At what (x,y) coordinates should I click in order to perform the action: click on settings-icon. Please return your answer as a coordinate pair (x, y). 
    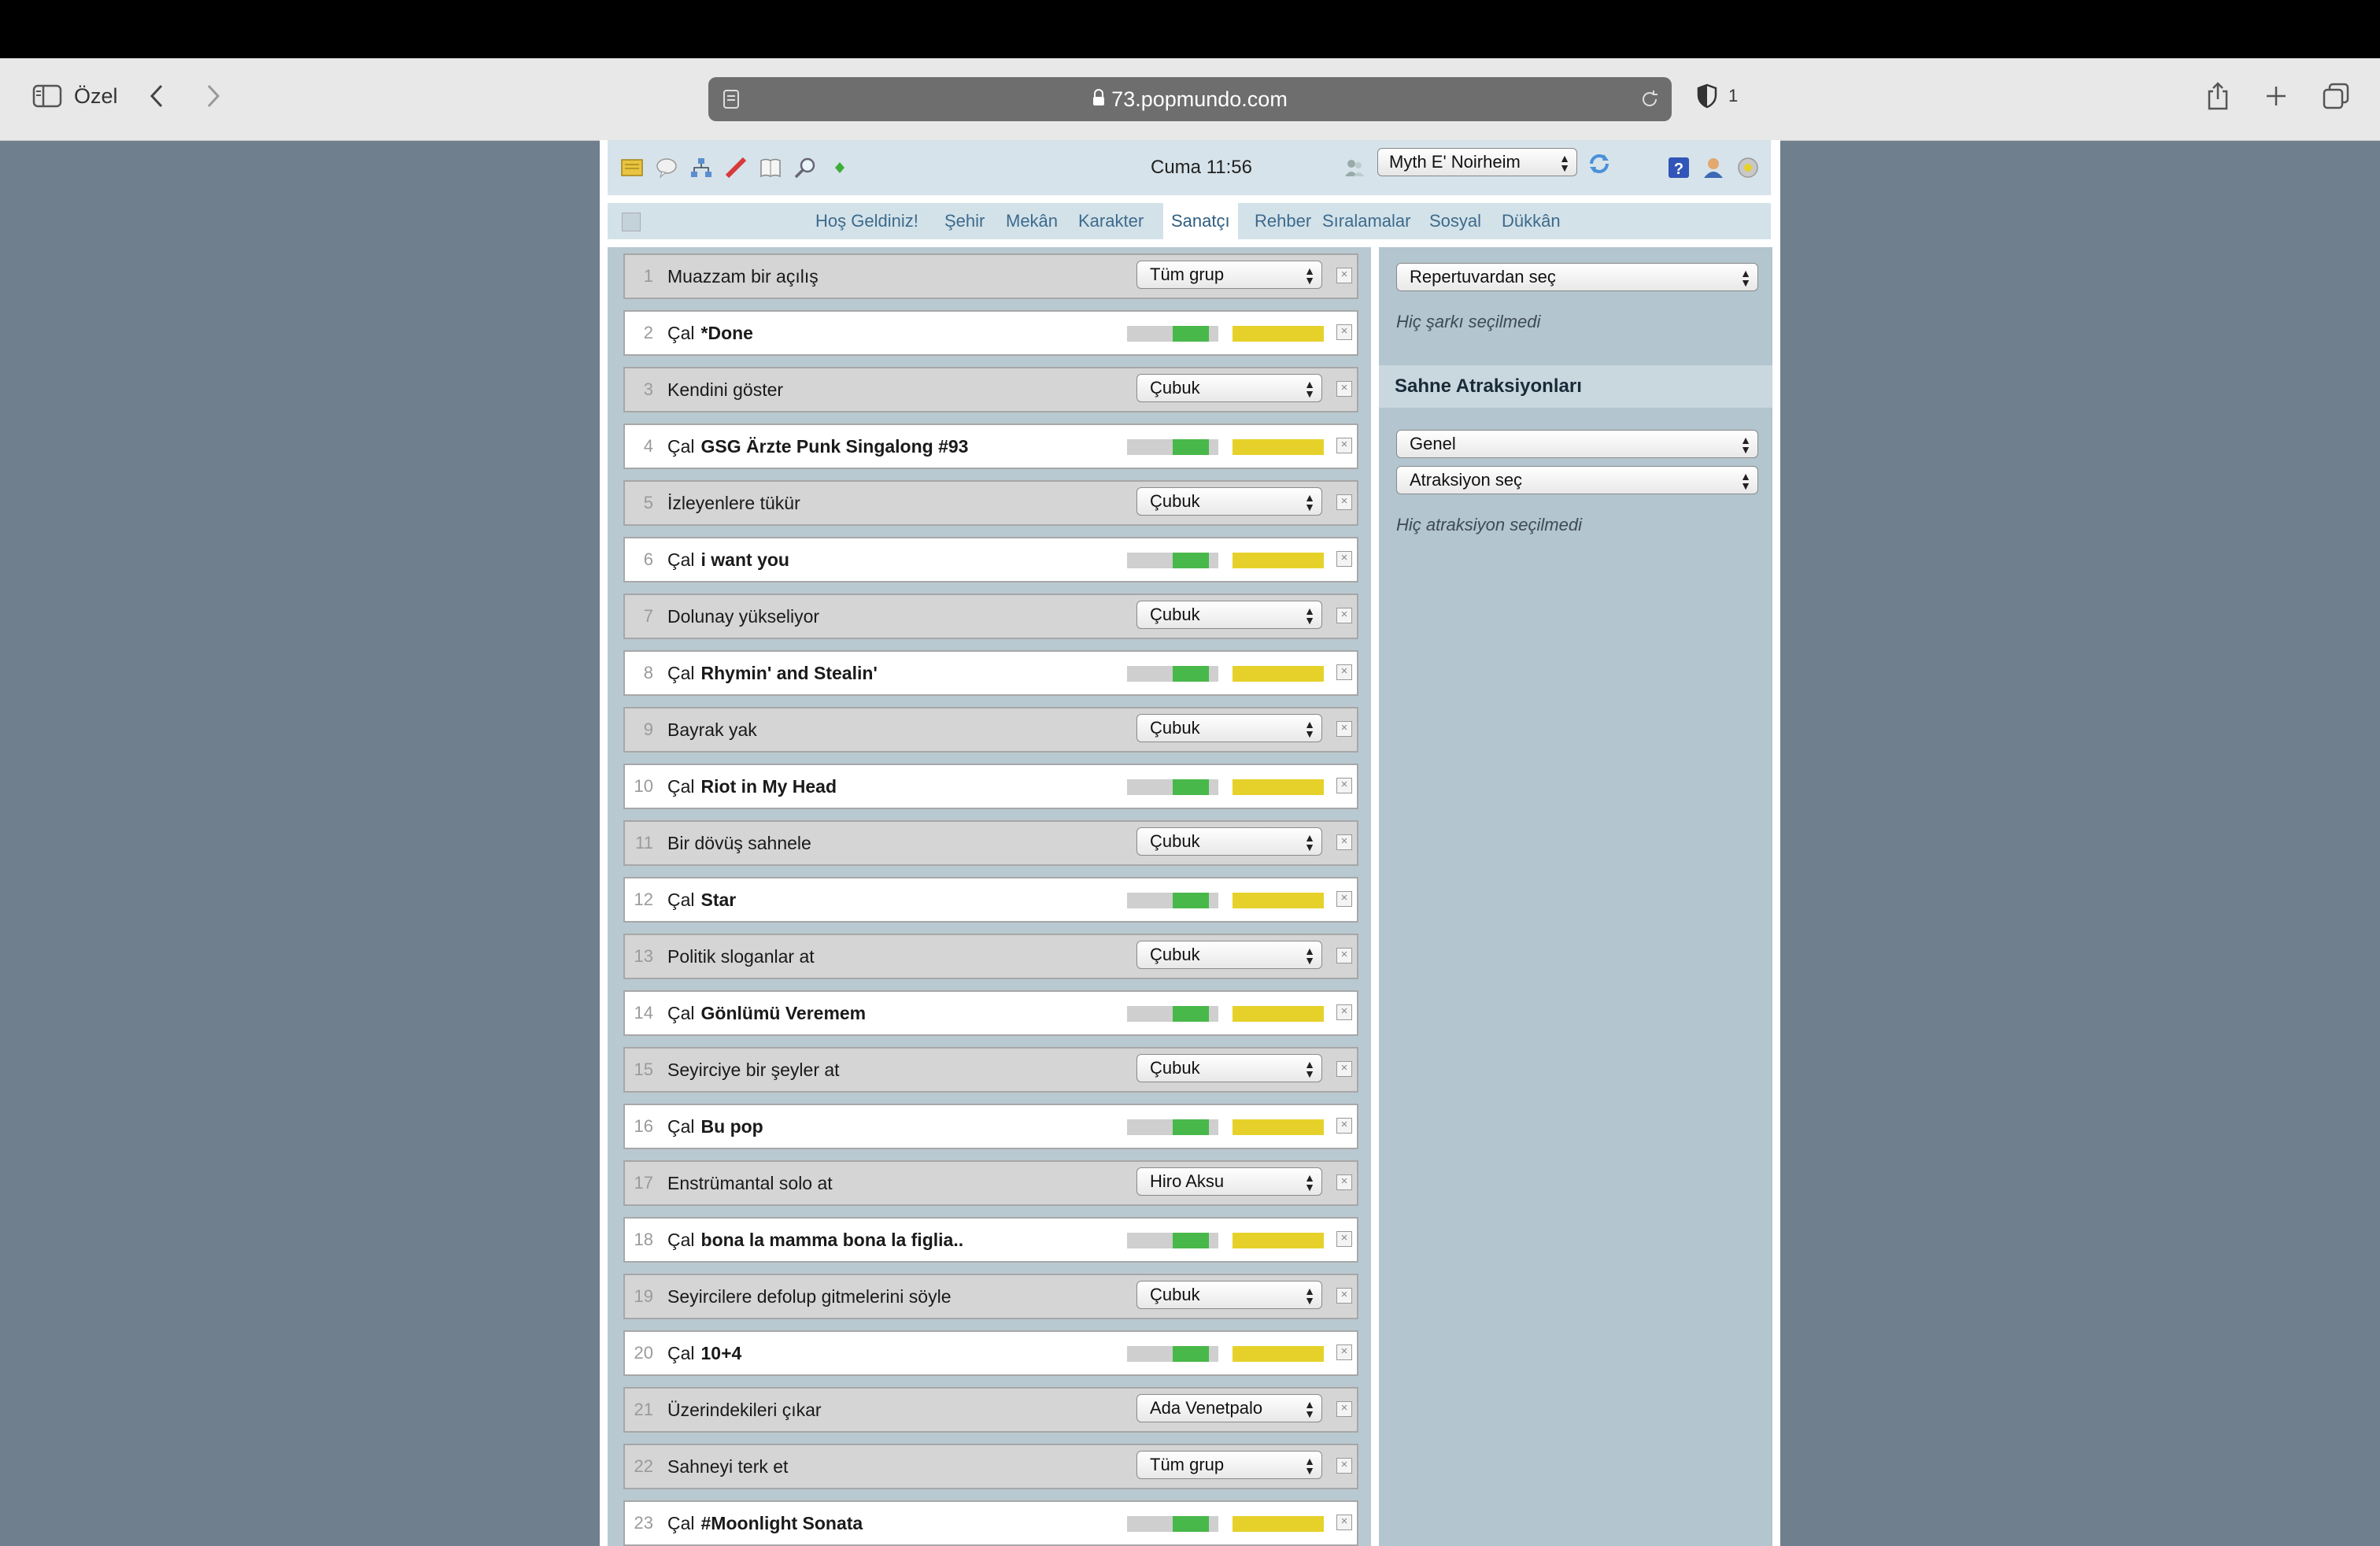
    Looking at the image, I should click on (1748, 167).